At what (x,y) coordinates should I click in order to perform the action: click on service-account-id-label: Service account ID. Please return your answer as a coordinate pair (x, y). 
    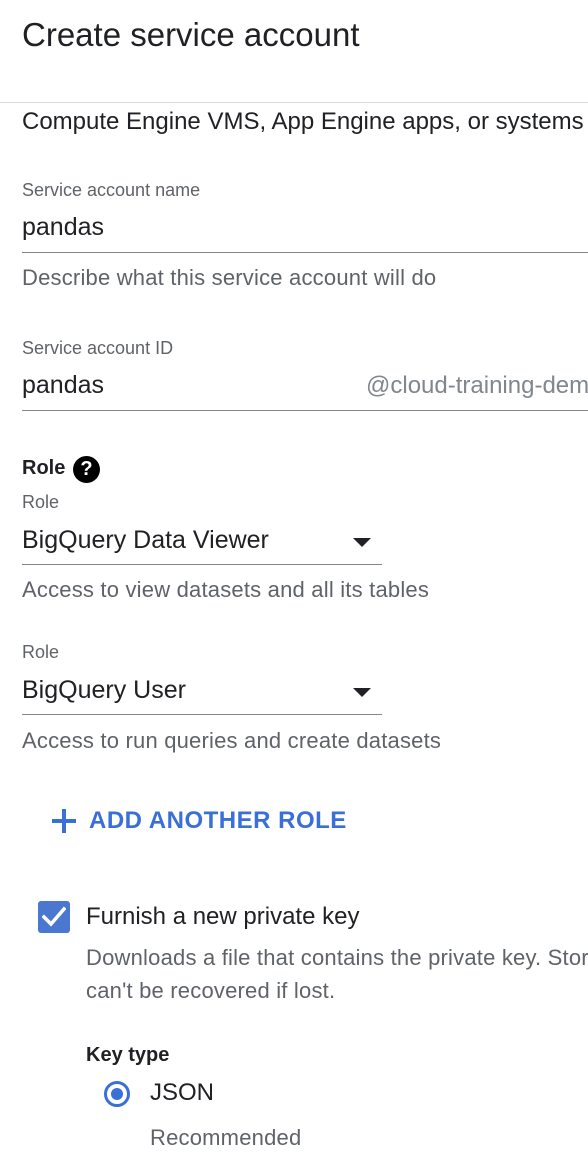
    Looking at the image, I should click on (98, 348).